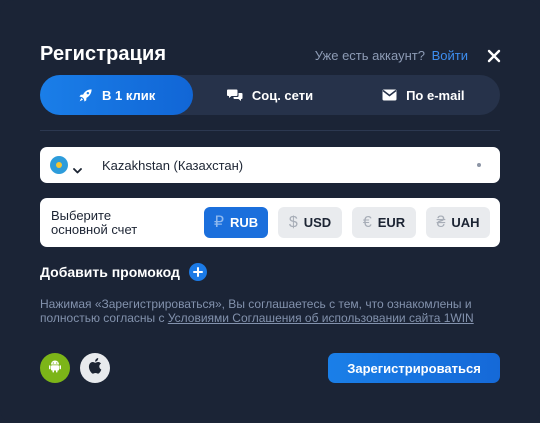 This screenshot has width=540, height=423. What do you see at coordinates (479, 165) in the screenshot?
I see `status-dot` at bounding box center [479, 165].